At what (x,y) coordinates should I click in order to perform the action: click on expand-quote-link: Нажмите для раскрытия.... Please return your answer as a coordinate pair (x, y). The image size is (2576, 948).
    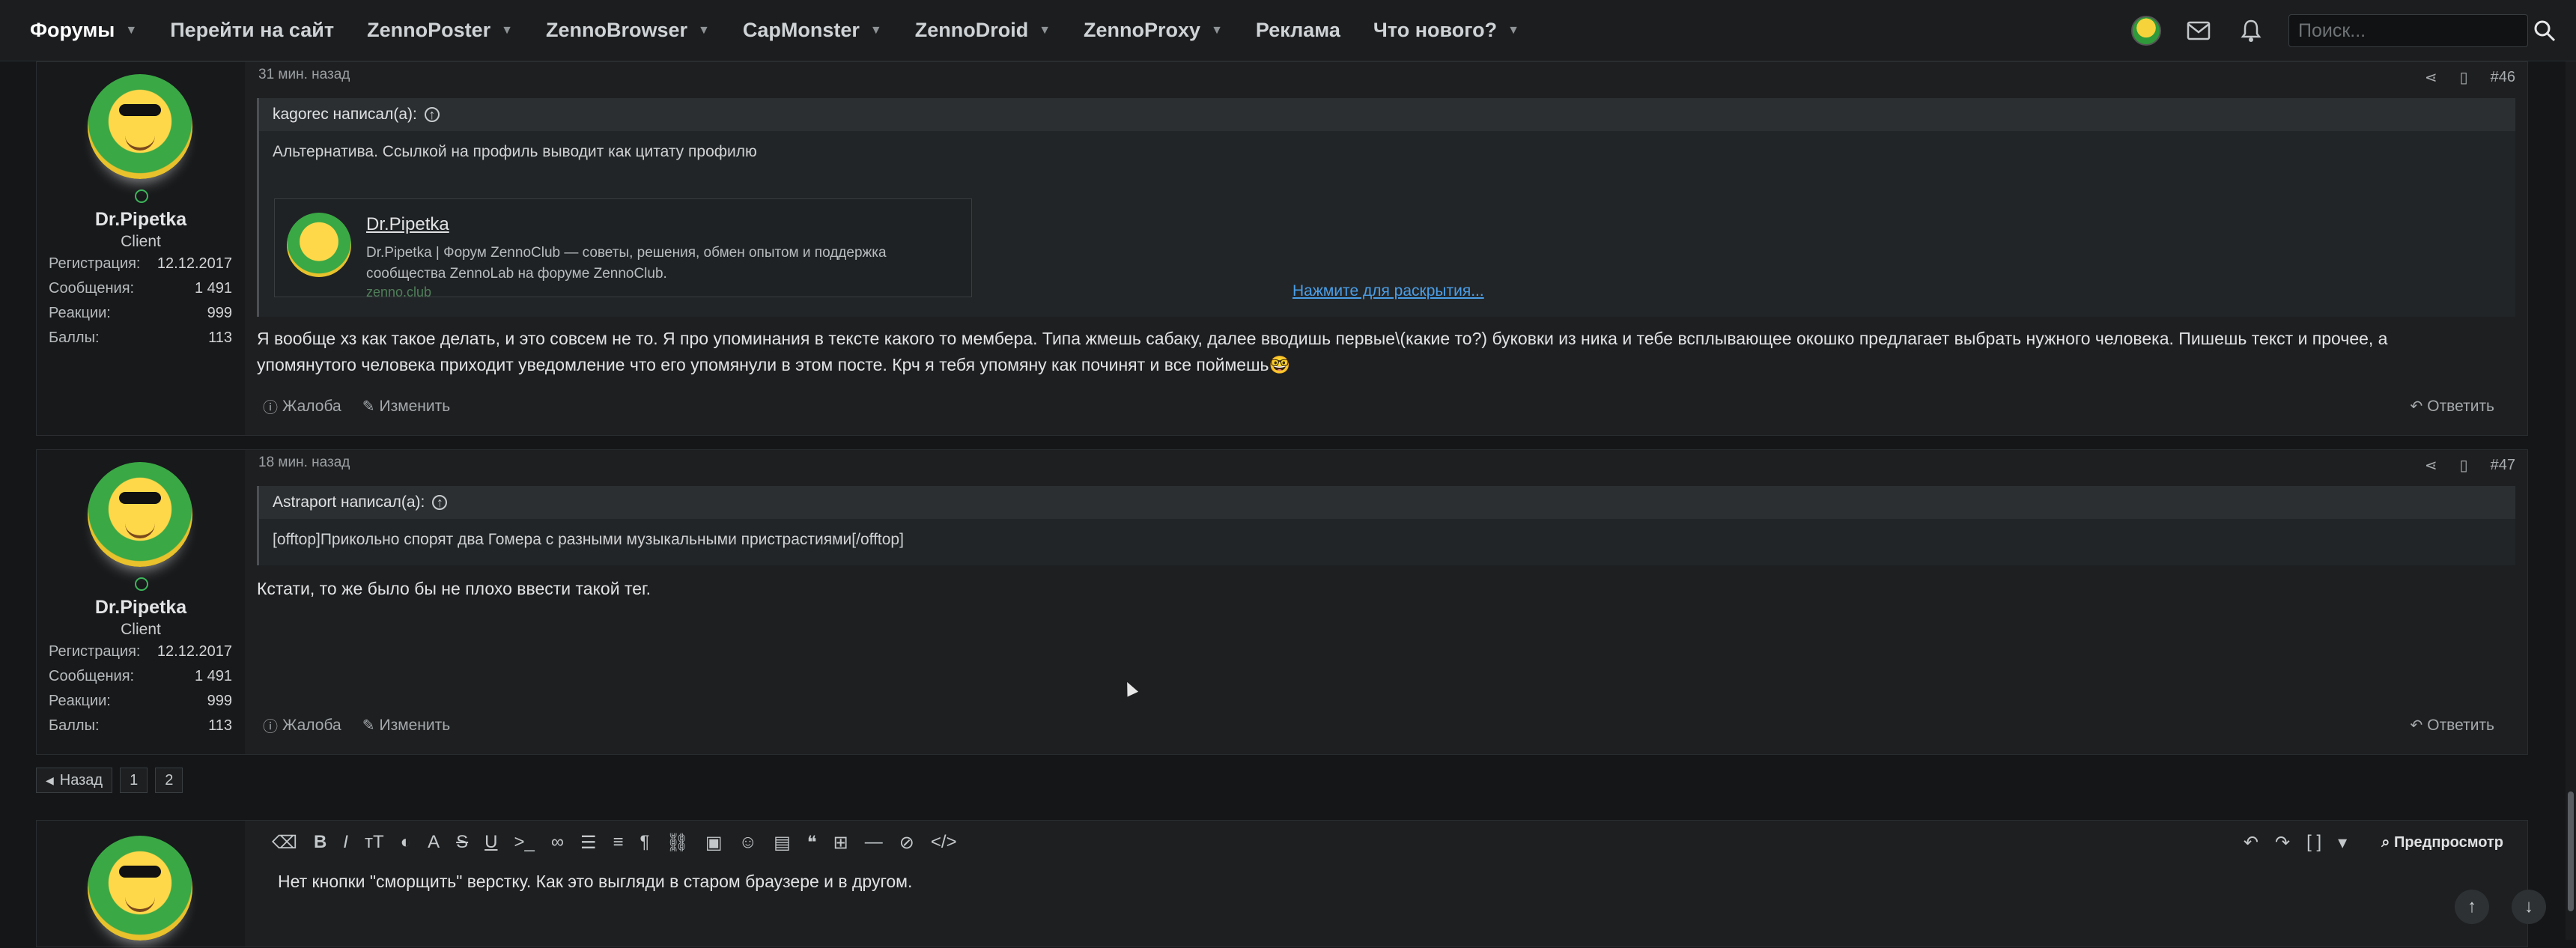
    Looking at the image, I should click on (1388, 291).